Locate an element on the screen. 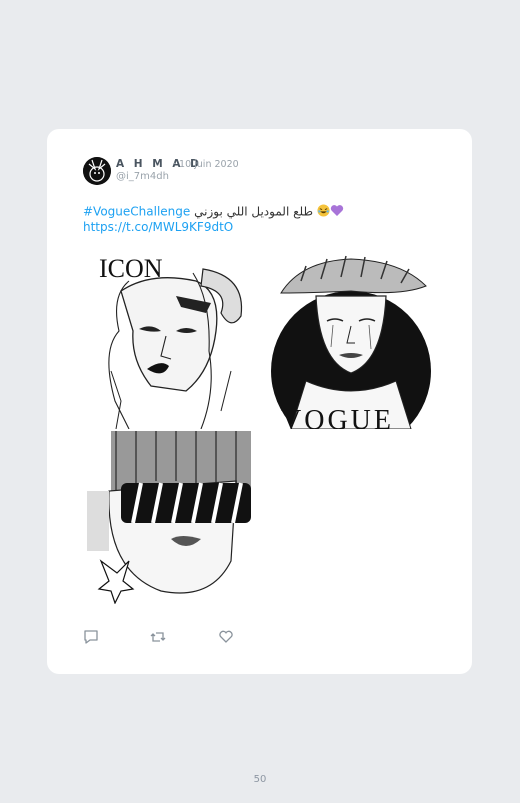 Image resolution: width=520 pixels, height=803 pixels. heart-icon is located at coordinates (226, 636).